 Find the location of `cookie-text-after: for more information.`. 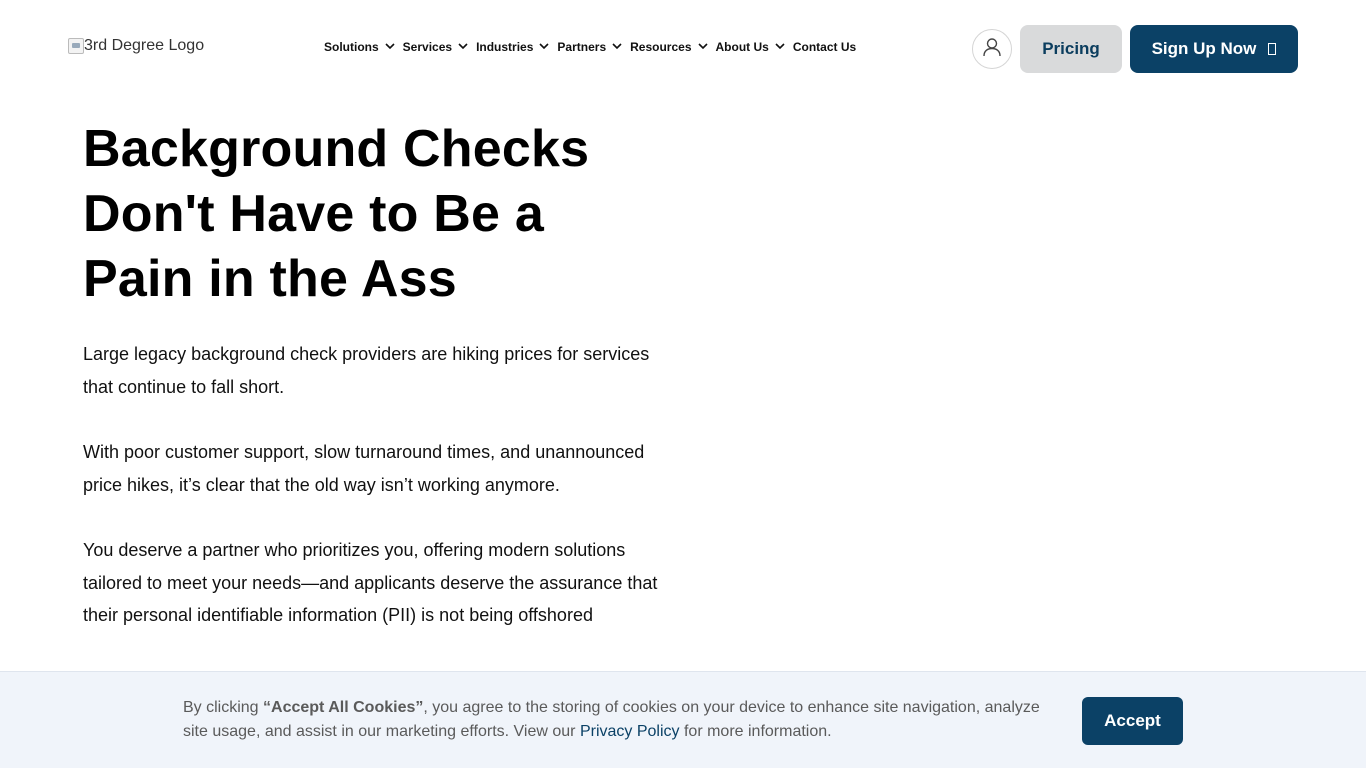

cookie-text-after: for more information. is located at coordinates (755, 731).